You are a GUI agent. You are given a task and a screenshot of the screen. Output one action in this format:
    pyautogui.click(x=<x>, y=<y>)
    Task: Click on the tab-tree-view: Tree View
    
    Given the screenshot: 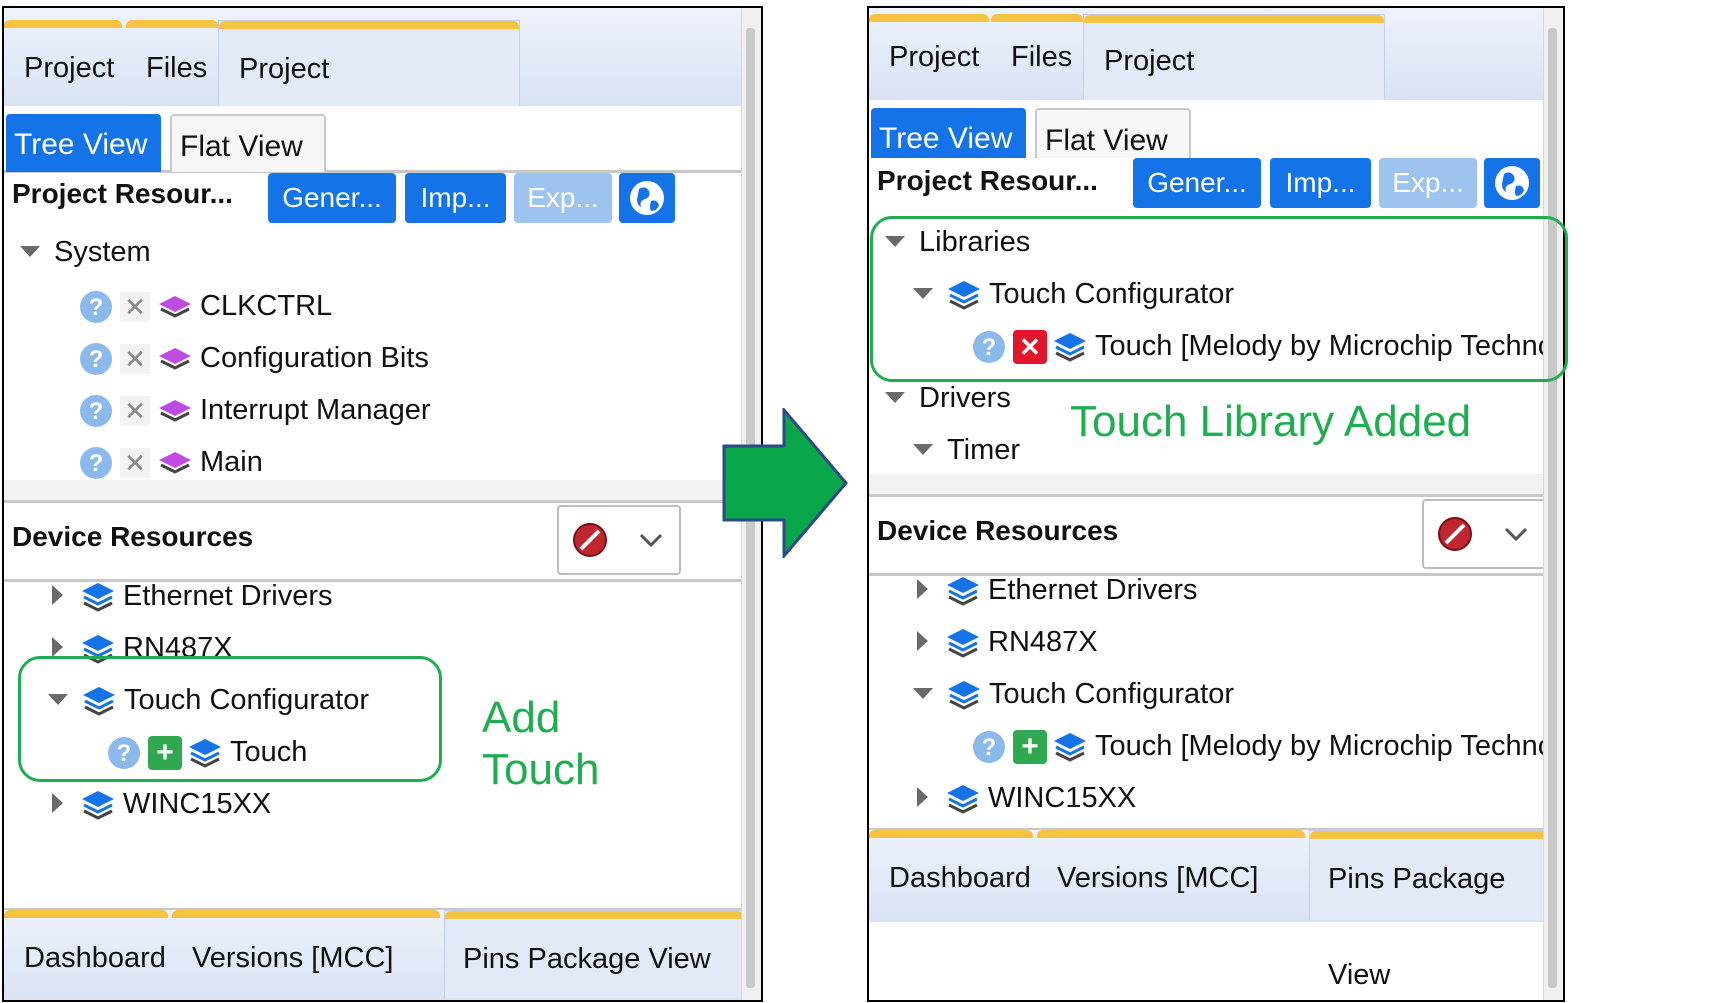 What is the action you would take?
    pyautogui.click(x=83, y=143)
    